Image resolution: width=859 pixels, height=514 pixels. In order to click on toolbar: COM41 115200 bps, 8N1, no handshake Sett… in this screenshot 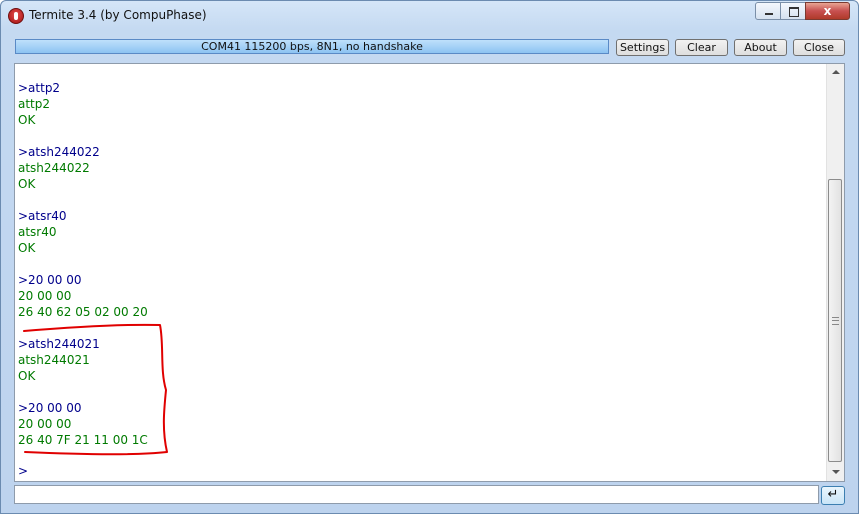, I will do `click(429, 46)`.